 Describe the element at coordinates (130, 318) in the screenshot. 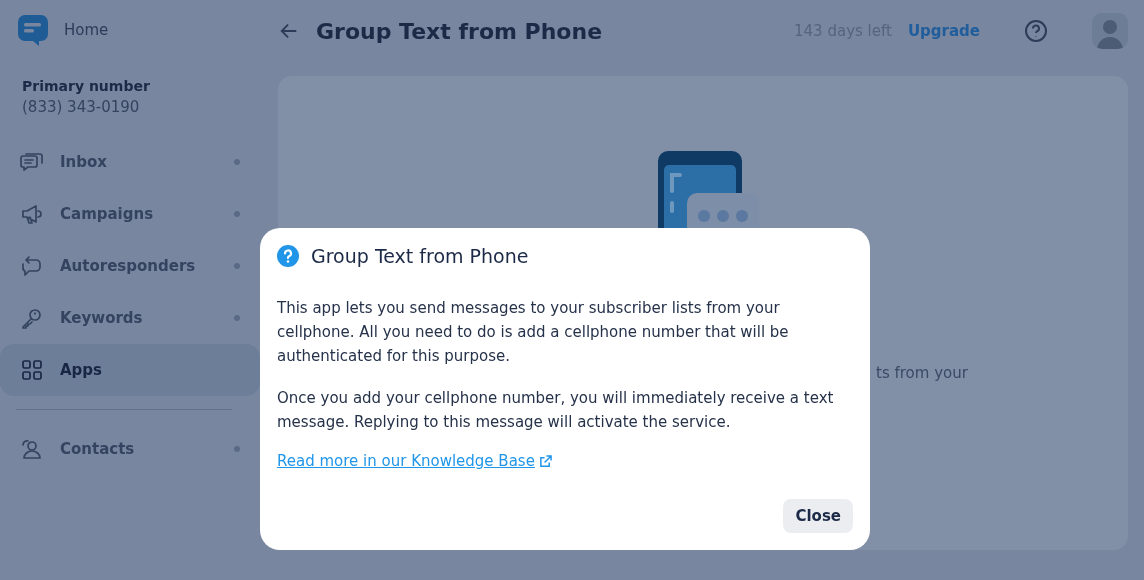

I see `sidebar-item: Keywords` at that location.